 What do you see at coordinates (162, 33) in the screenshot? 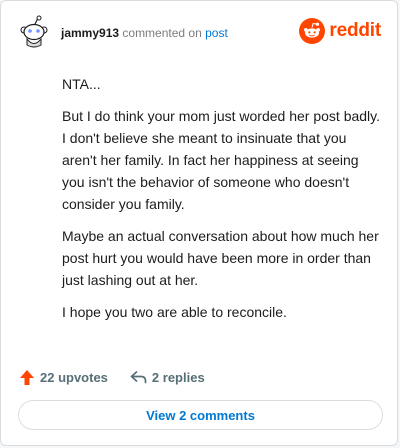
I see `commented-on-text: commented on` at bounding box center [162, 33].